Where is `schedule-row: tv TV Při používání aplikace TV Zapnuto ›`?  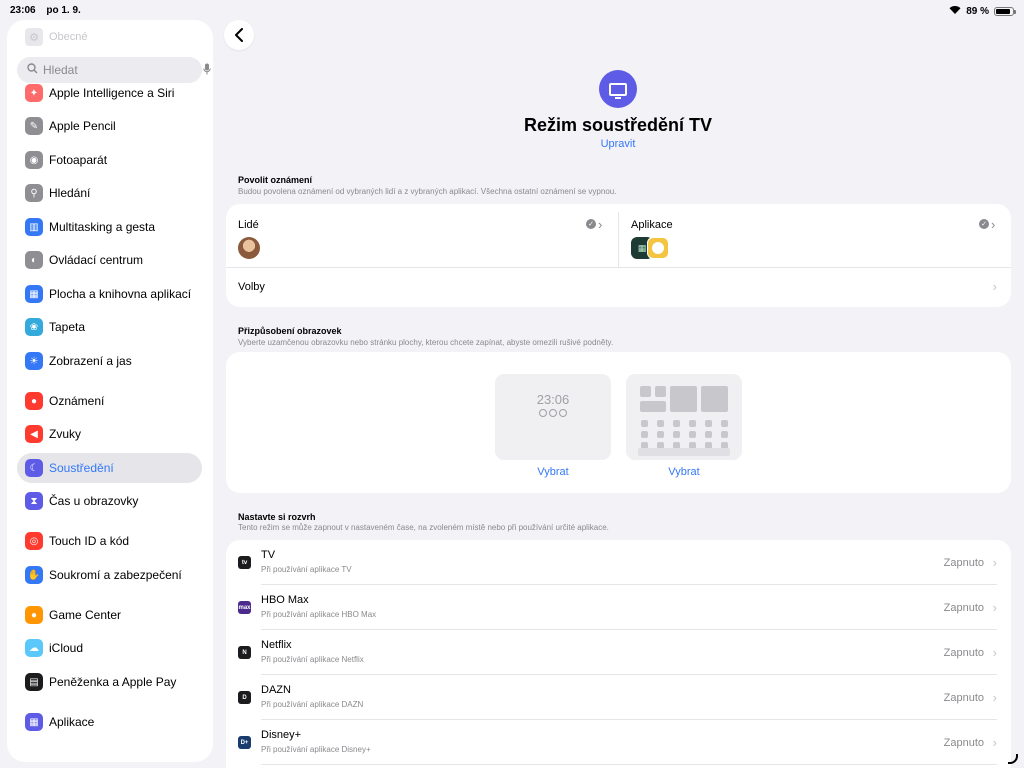
schedule-row: tv TV Při používání aplikace TV Zapnuto › is located at coordinates (618, 562).